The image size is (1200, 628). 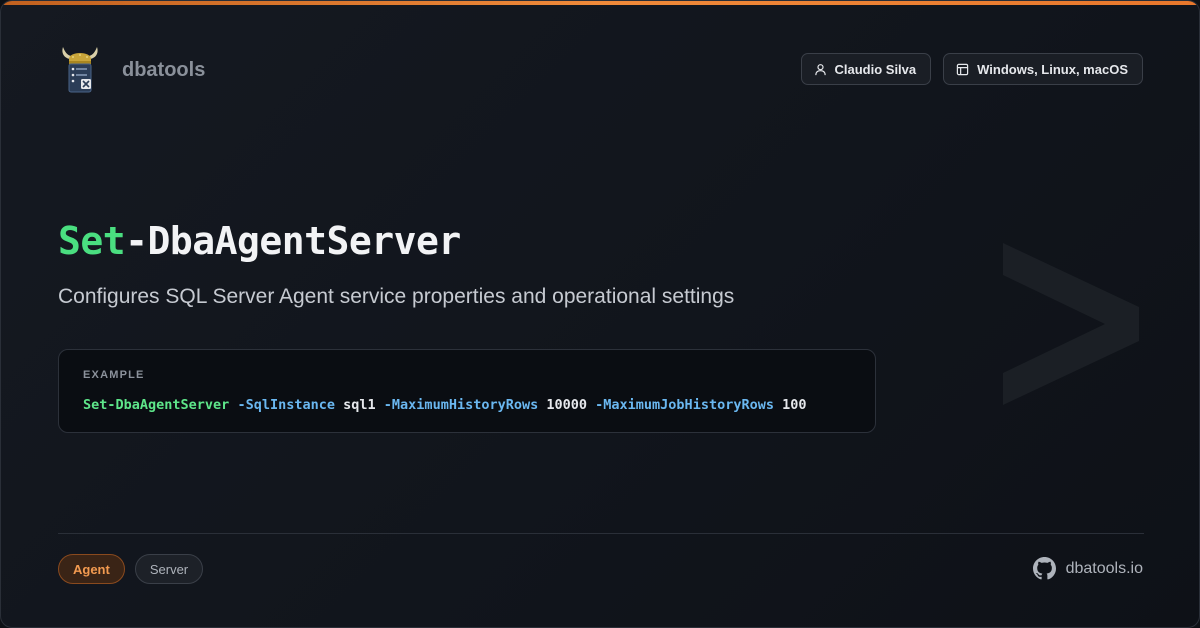 I want to click on github-icon, so click(x=1044, y=568).